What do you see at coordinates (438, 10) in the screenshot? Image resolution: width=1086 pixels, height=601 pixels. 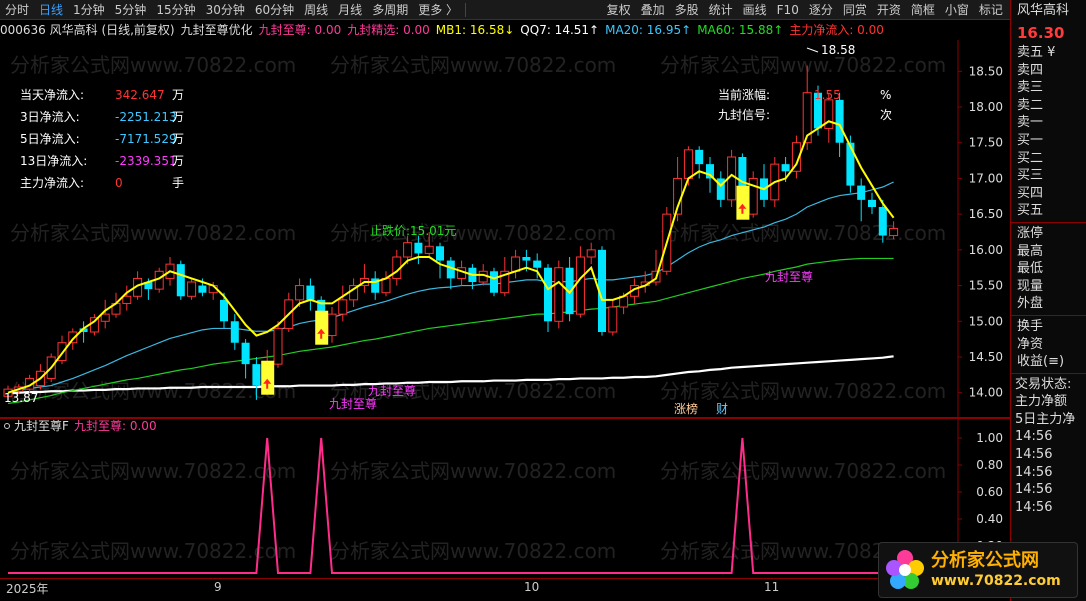 I see `period-tab-10: 更多 〉` at bounding box center [438, 10].